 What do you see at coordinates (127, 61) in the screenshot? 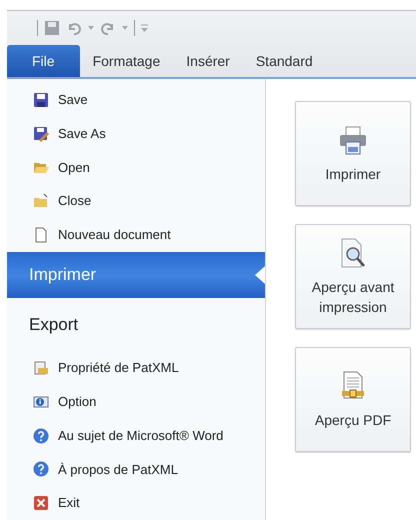
I see `ribbon-tab: Formatage` at bounding box center [127, 61].